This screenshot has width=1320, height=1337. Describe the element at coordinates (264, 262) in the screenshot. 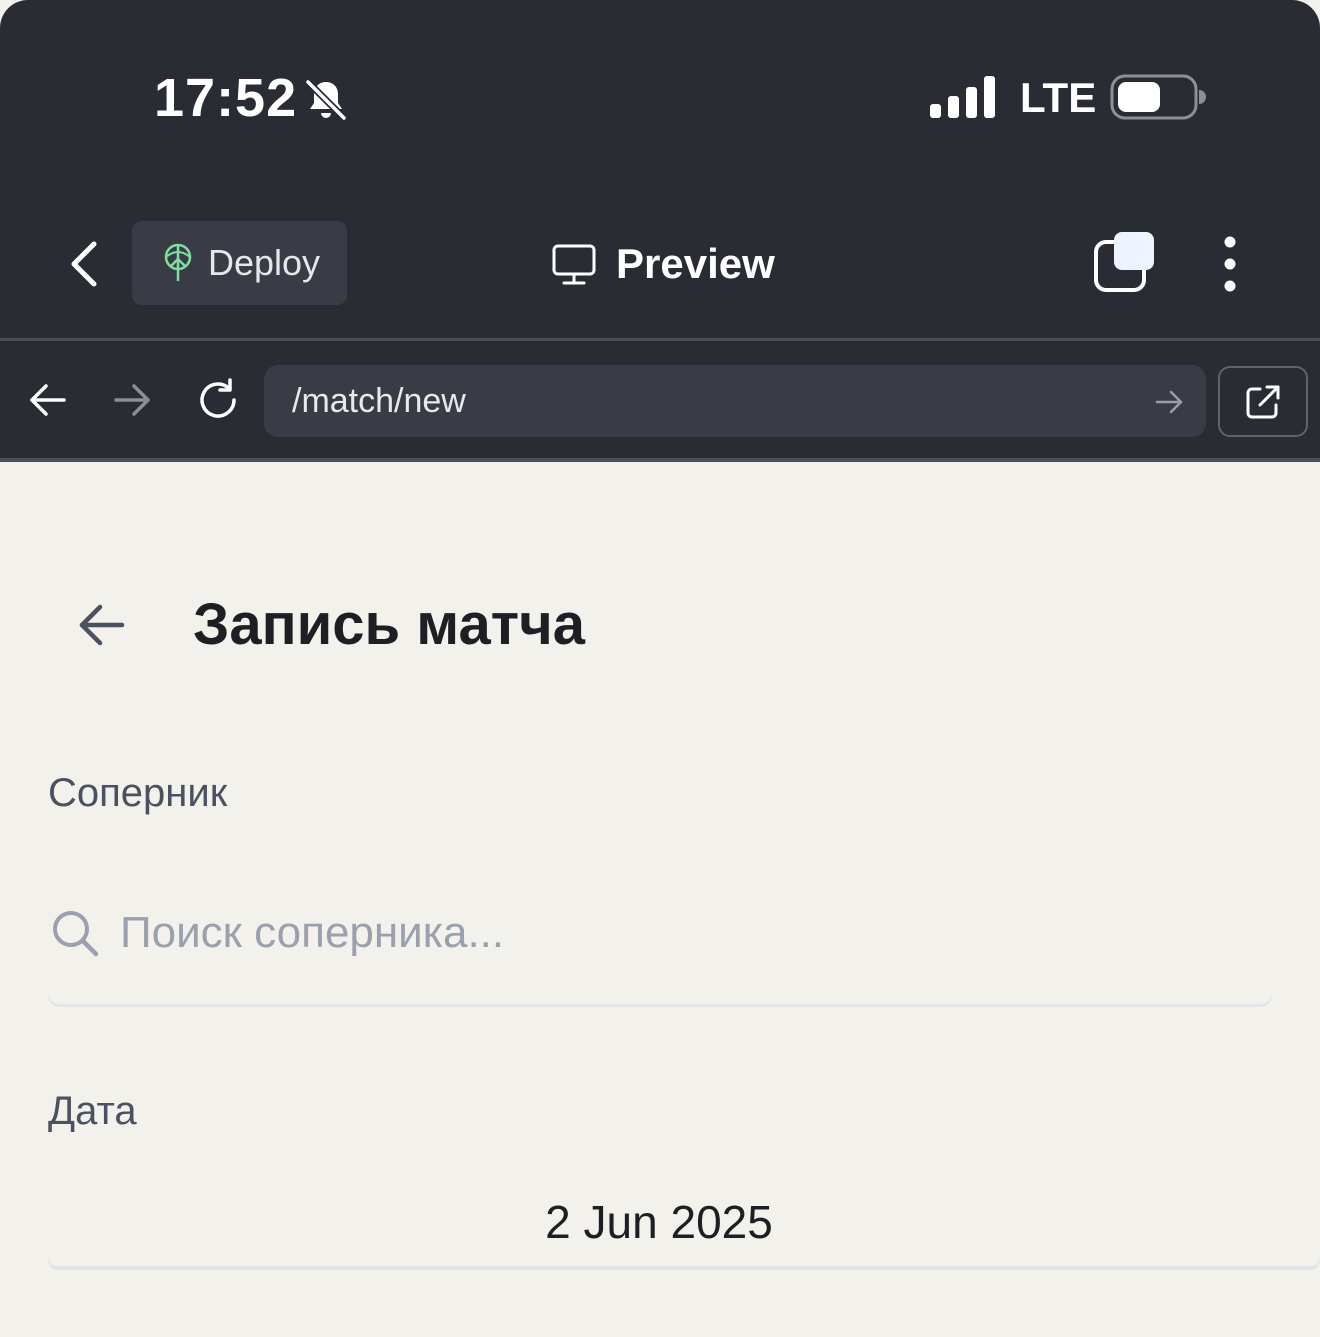

I see `deploy-label: Deploy` at that location.